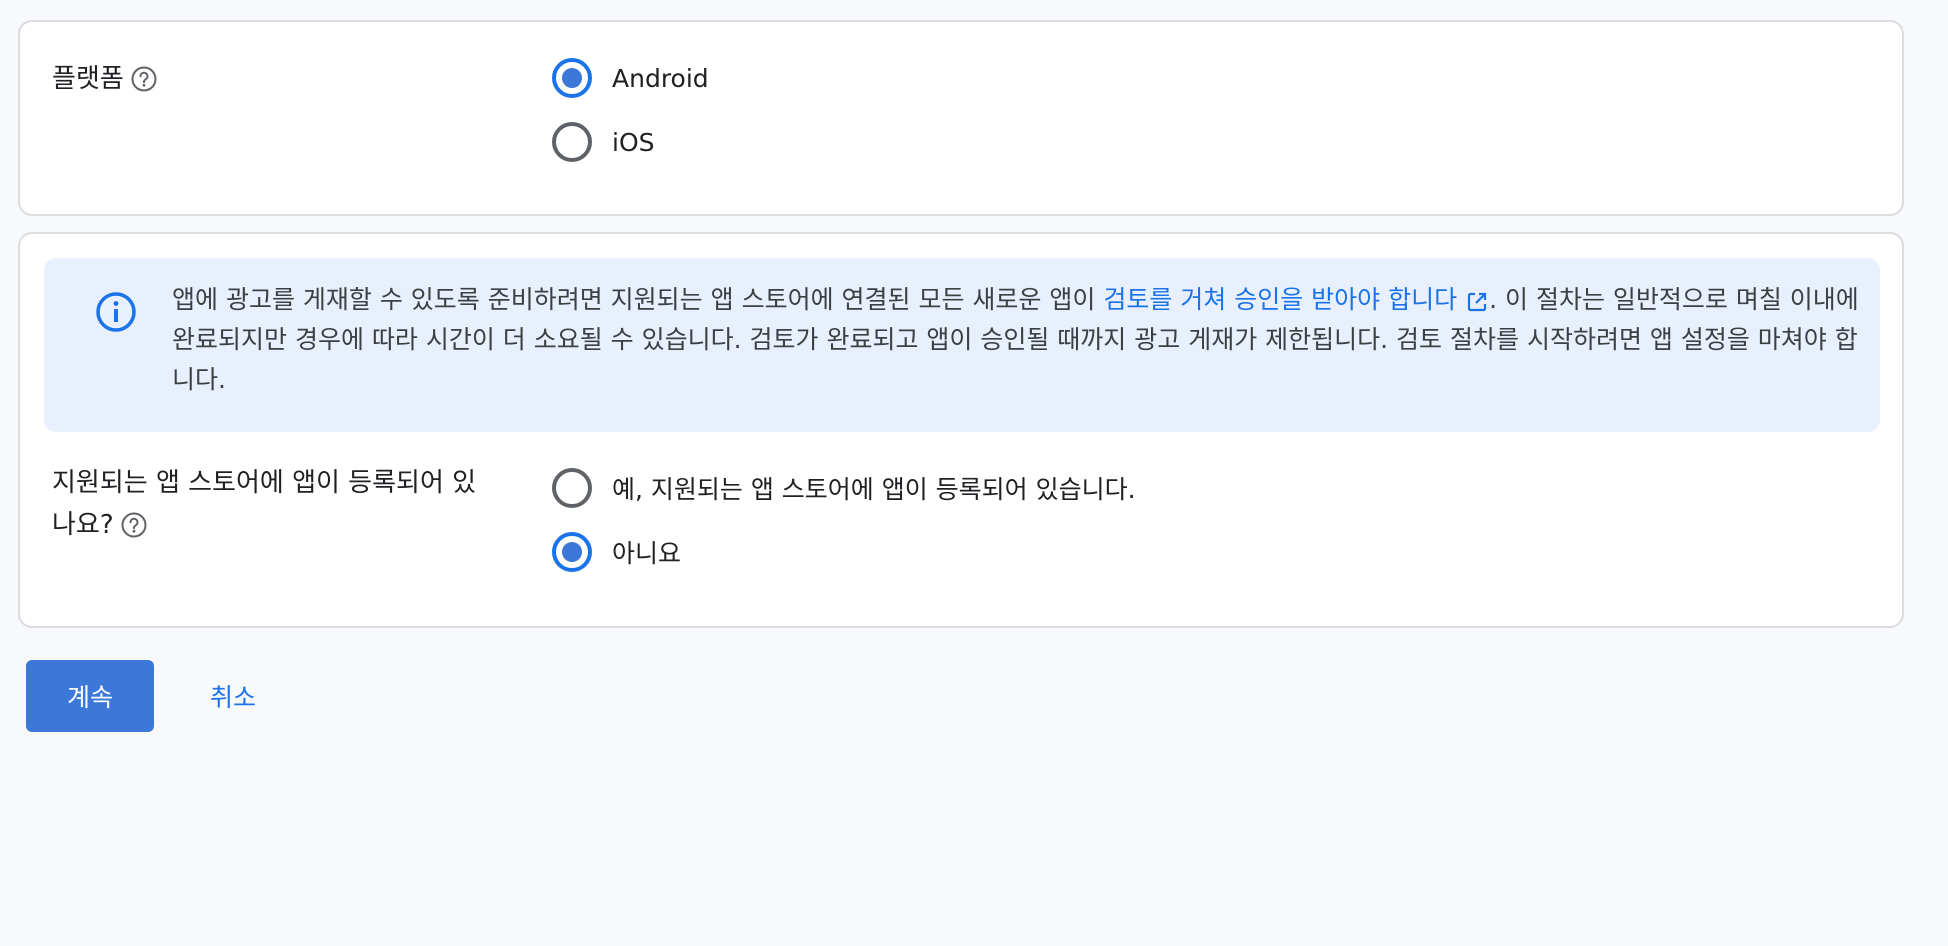  I want to click on review-approval-link: 검토를 거쳐 승인을 받아야 합니다, so click(1296, 299).